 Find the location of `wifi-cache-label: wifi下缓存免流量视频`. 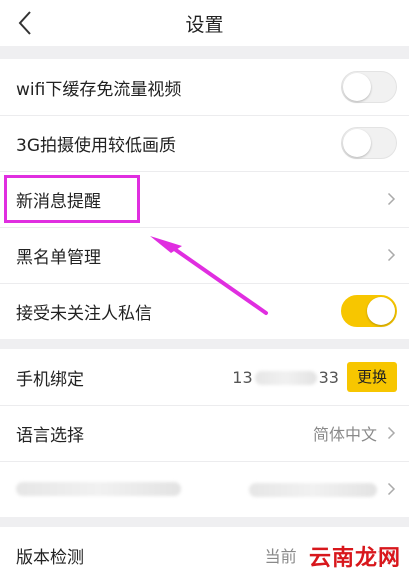

wifi-cache-label: wifi下缓存免流量视频 is located at coordinates (99, 89).